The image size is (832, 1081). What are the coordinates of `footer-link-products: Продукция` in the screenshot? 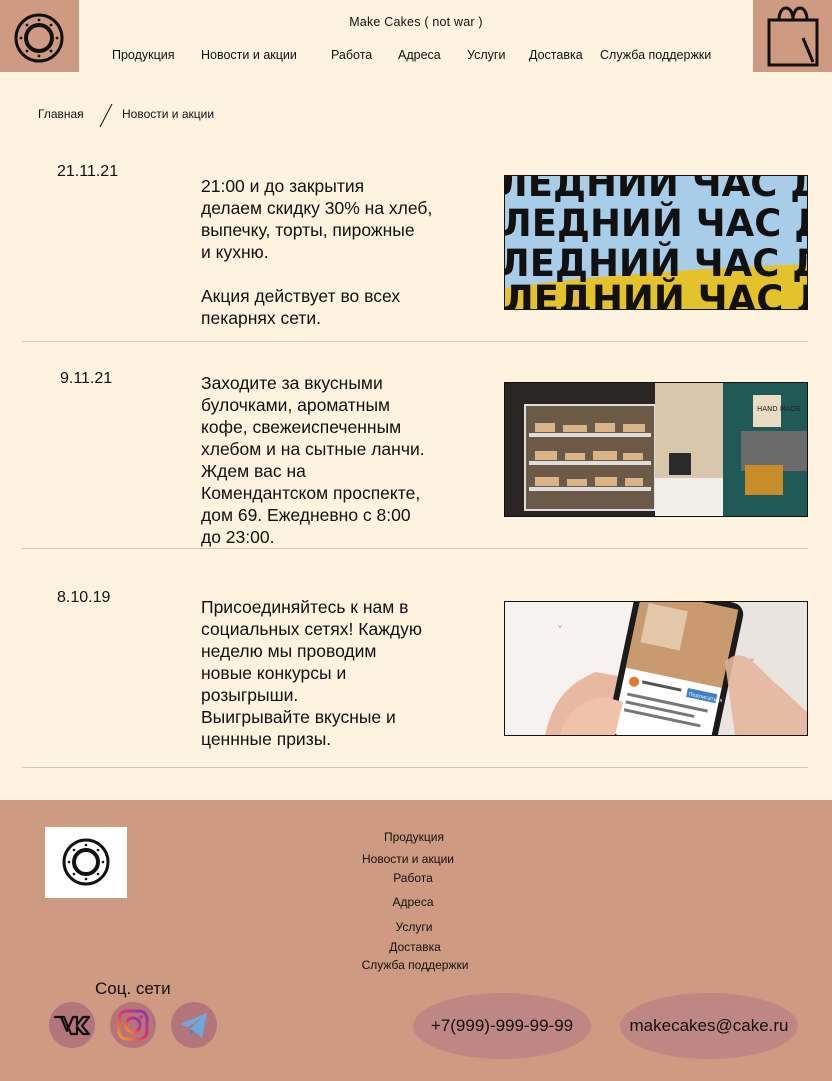 It's located at (414, 837).